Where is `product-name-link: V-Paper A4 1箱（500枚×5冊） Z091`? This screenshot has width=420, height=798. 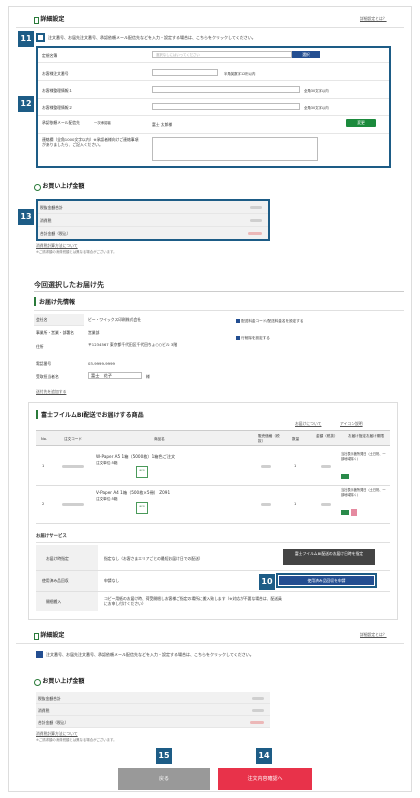 product-name-link: V-Paper A4 1箱（500枚×5冊） Z091 is located at coordinates (133, 493).